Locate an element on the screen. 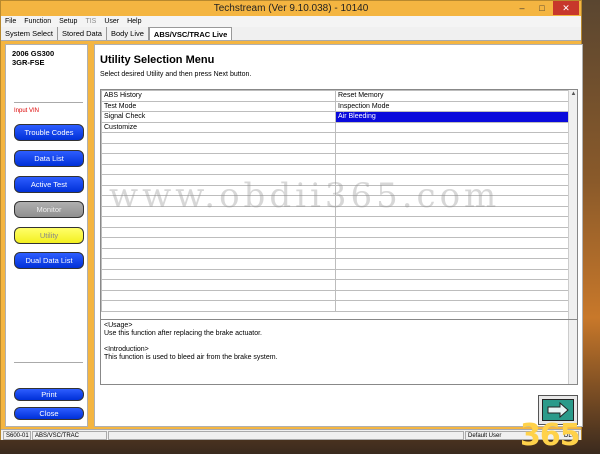 The image size is (600, 454). vehicle-info: 2006 GS300 3GR-FSE is located at coordinates (33, 58).